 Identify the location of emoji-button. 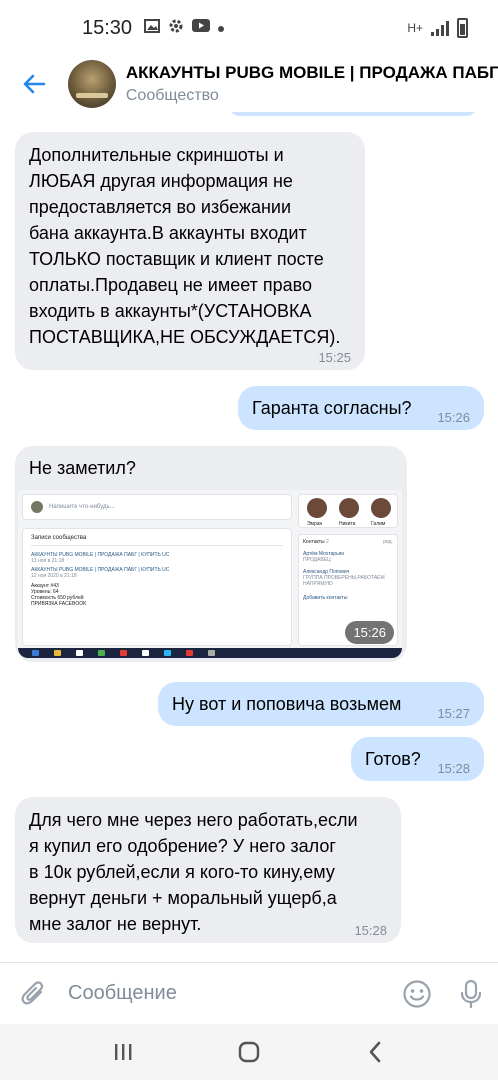
(417, 994).